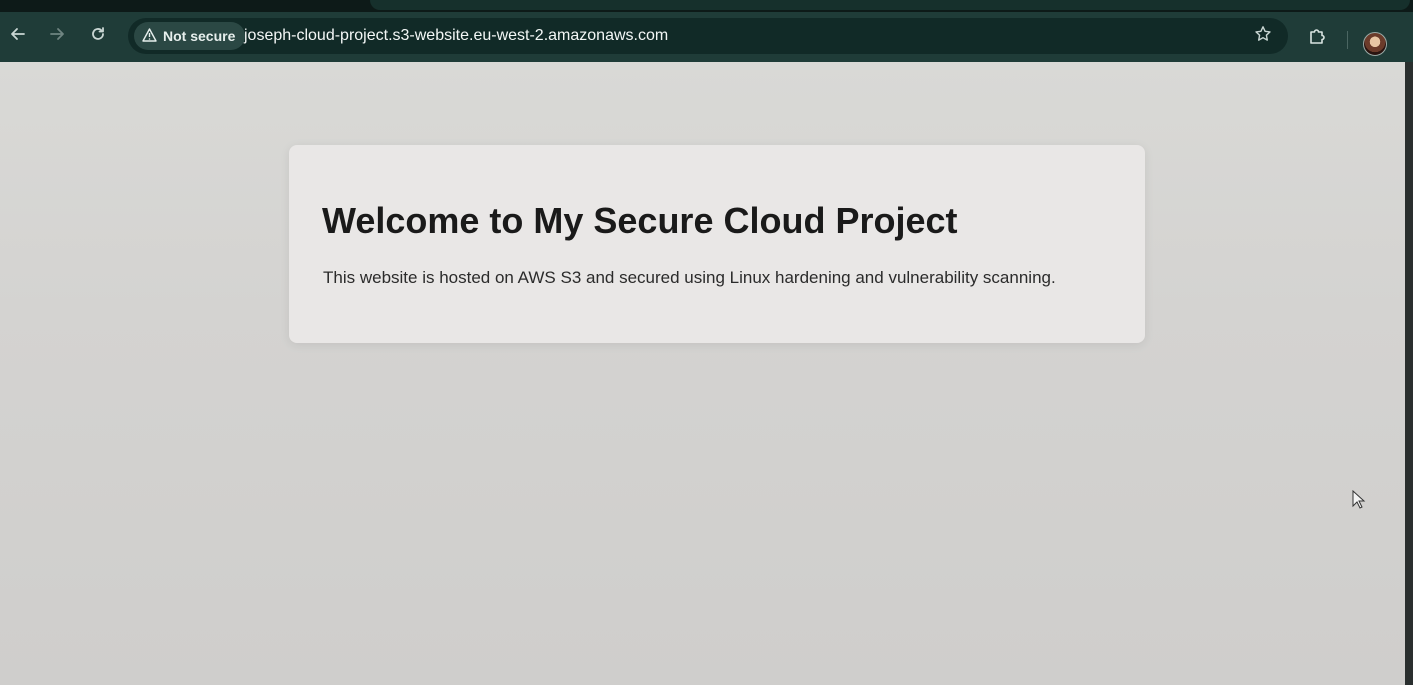 The height and width of the screenshot is (685, 1413). I want to click on active-tab-edge, so click(890, 5).